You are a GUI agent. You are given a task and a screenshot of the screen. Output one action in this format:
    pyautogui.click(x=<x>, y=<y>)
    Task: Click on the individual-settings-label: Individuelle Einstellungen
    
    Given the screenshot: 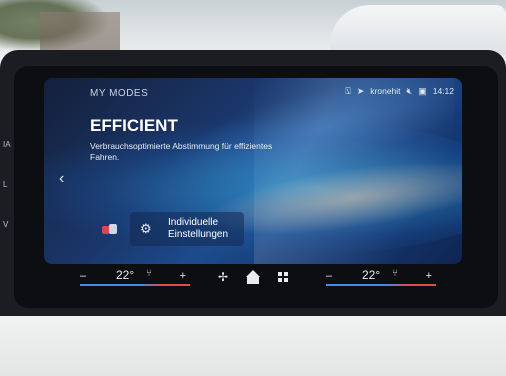 What is the action you would take?
    pyautogui.click(x=198, y=228)
    